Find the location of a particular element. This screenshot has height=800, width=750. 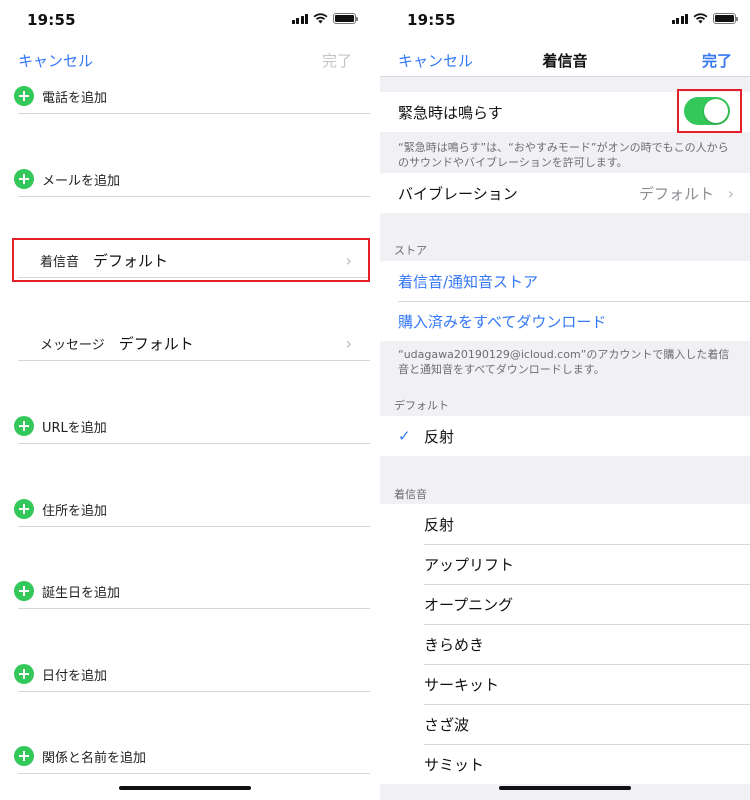

row-label: 関係と名前を追加 is located at coordinates (94, 758).